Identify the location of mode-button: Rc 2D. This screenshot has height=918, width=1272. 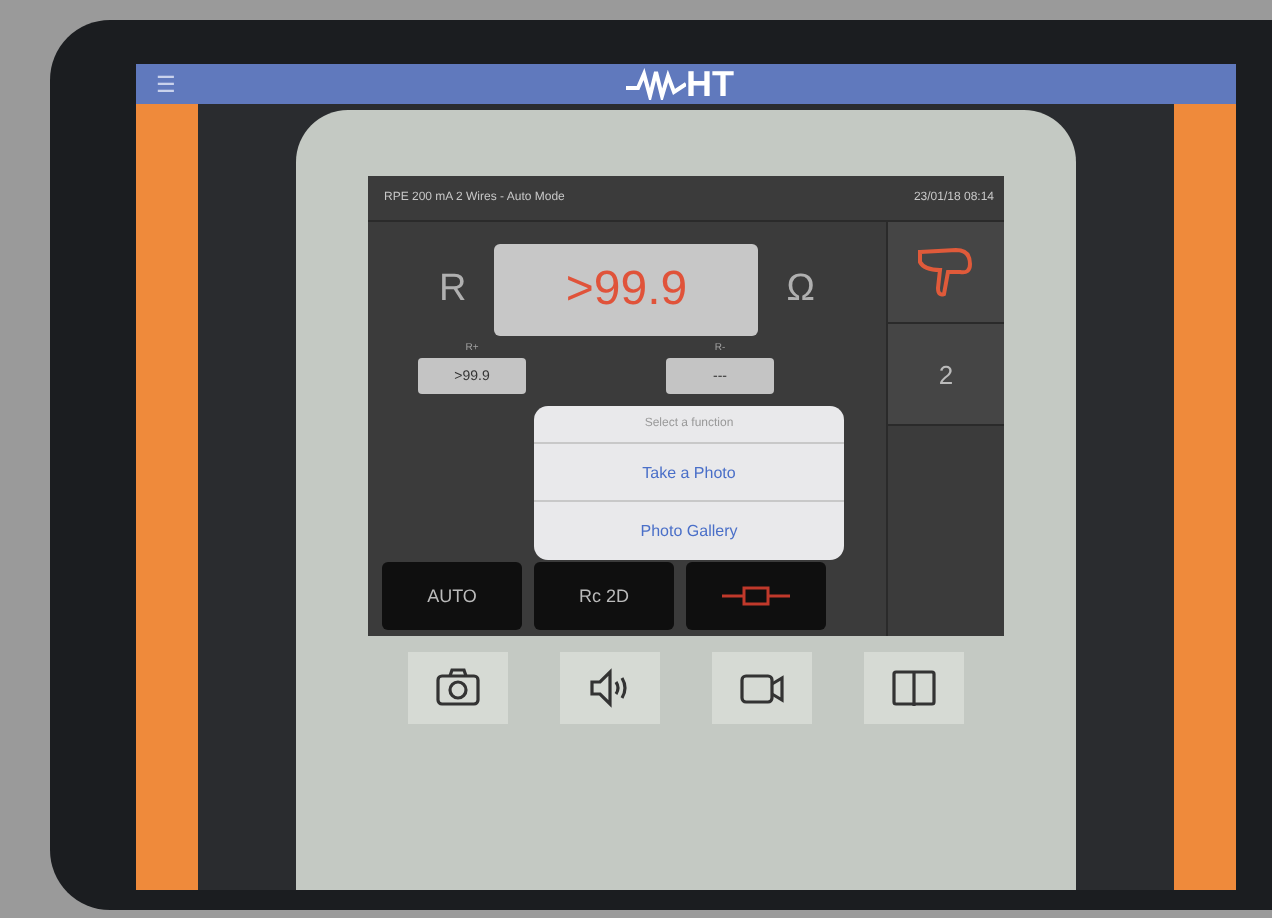
(604, 596).